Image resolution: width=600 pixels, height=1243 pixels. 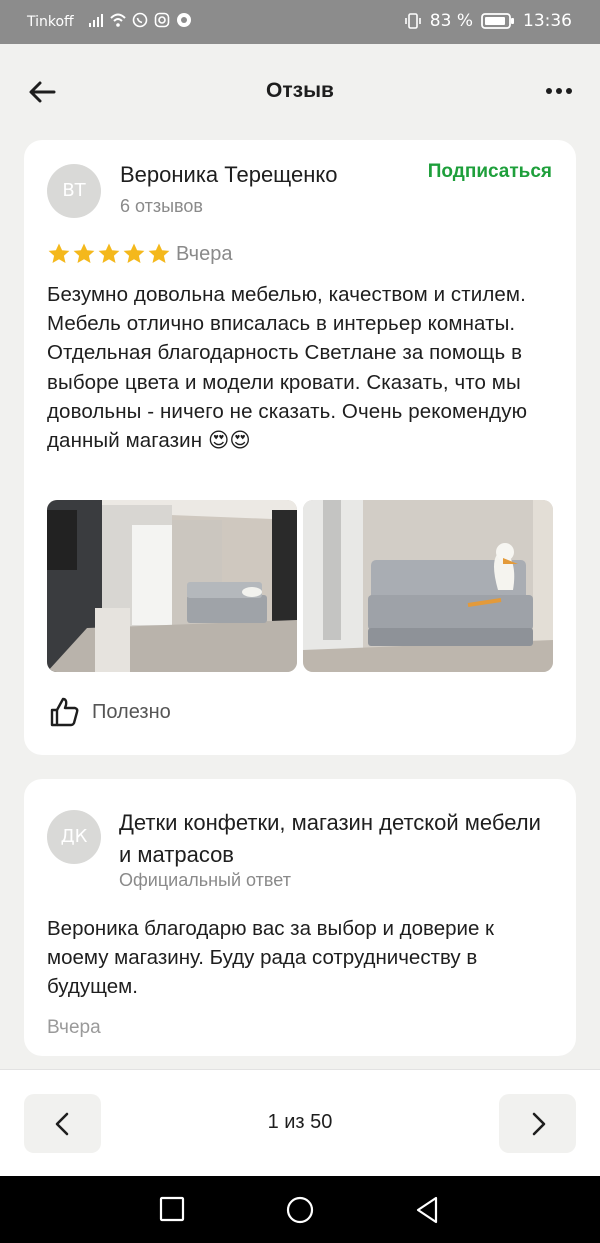 I want to click on status-bar: Tinkoff 83 % 13:36, so click(x=300, y=22).